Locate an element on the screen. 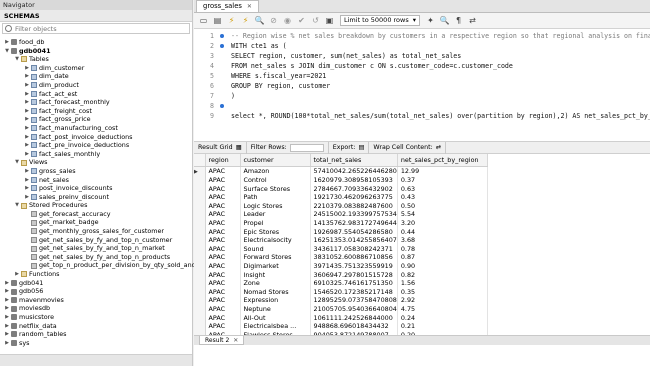  table-row: ▶ APAC Amazon 57410042.265226446280 12.99 is located at coordinates (341, 171).